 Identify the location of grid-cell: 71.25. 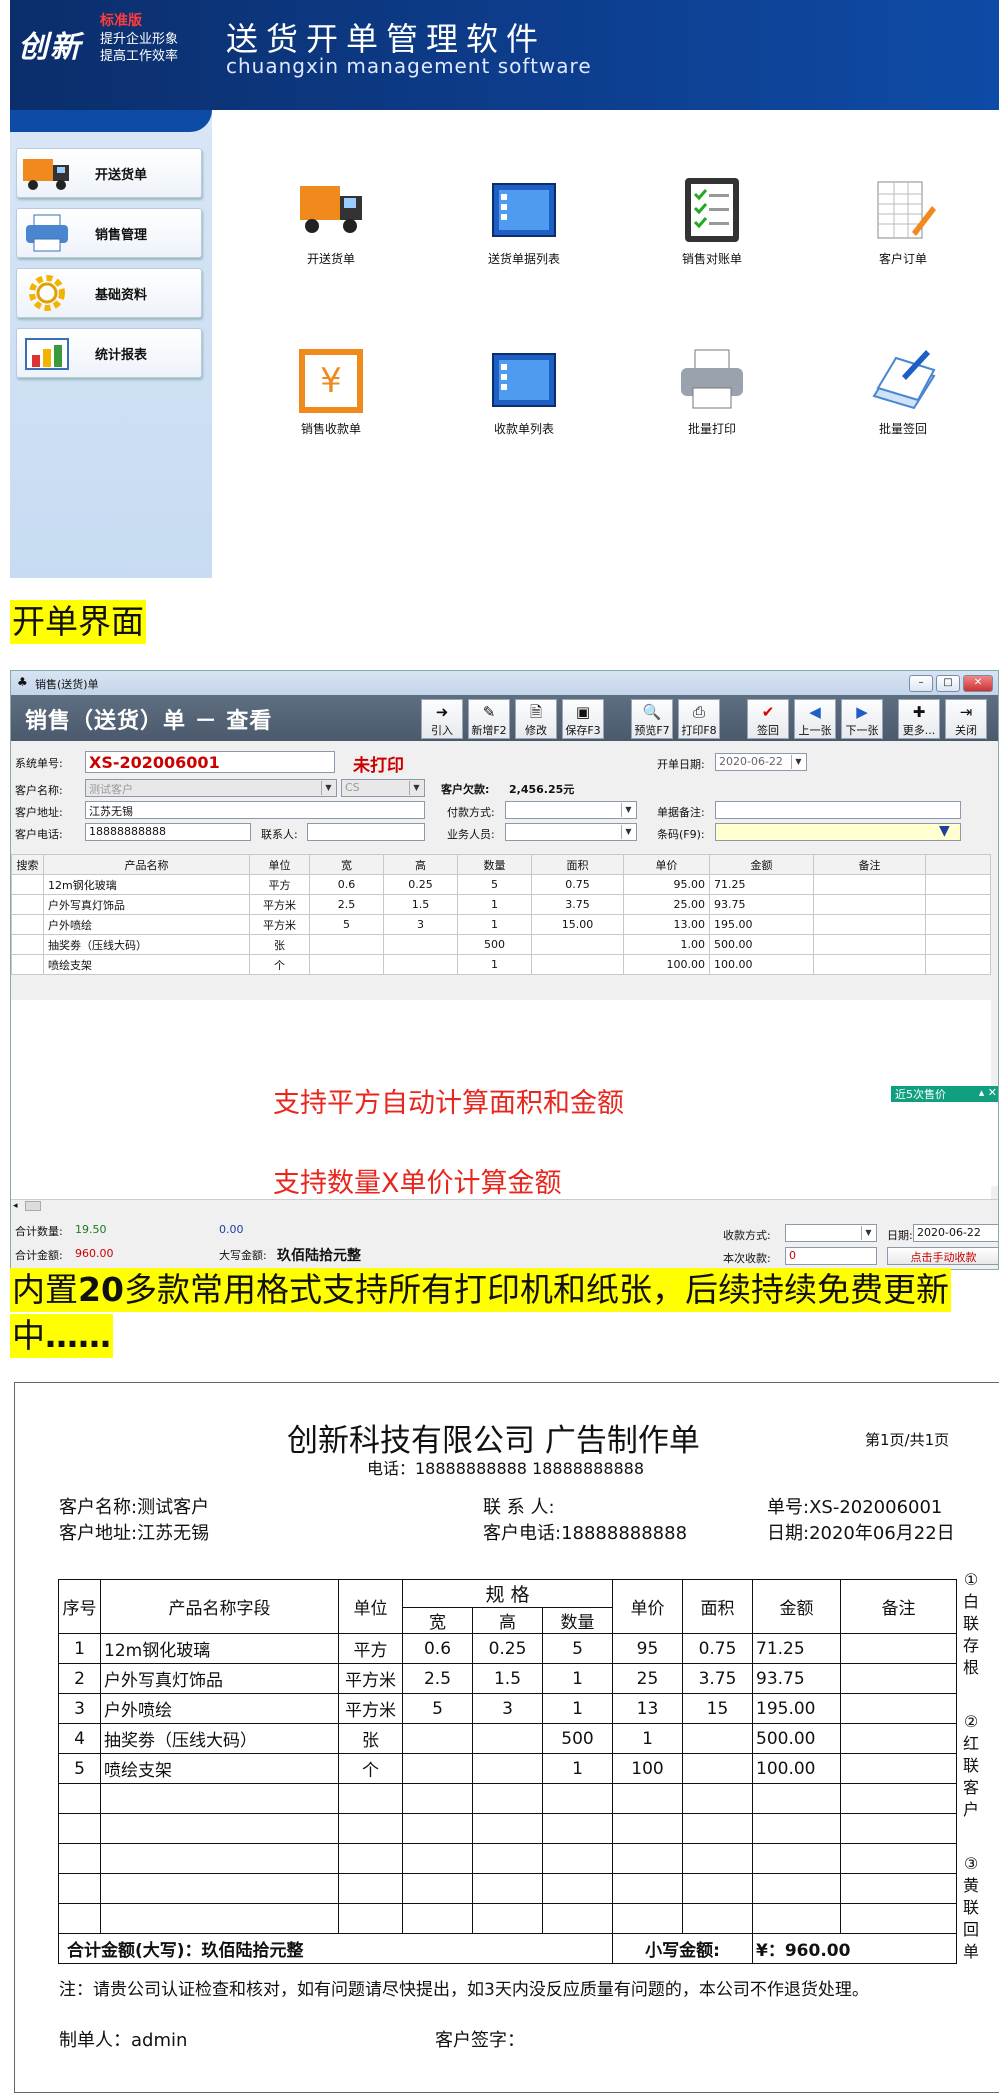
(761, 884).